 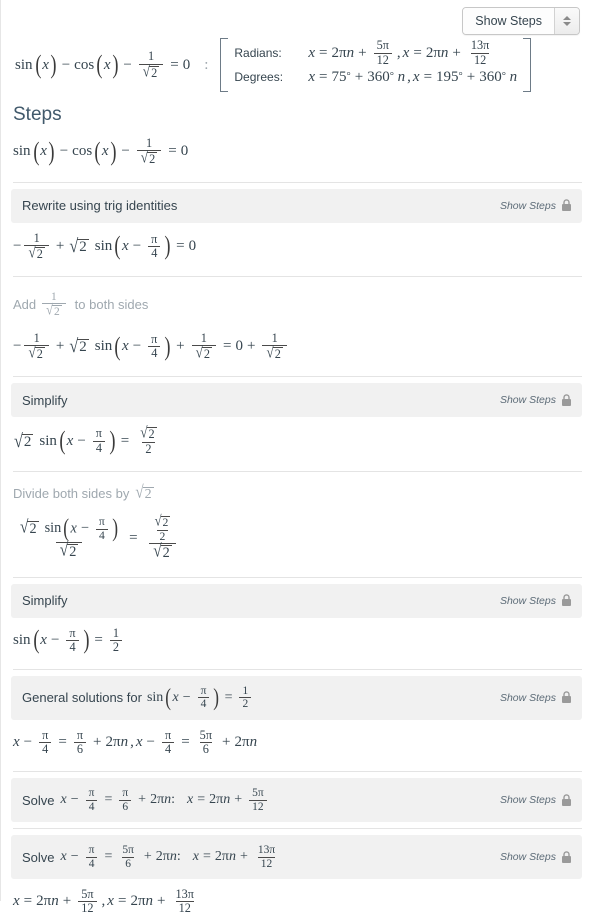 I want to click on chevron-up-icon, so click(x=567, y=18).